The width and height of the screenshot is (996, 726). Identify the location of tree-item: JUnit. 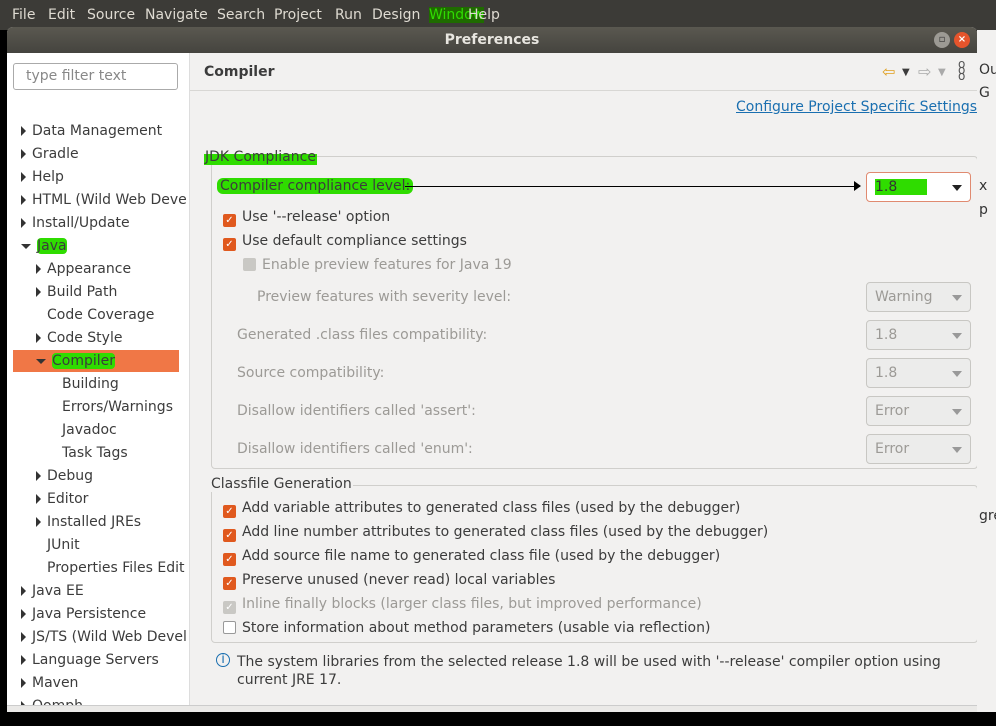
(43, 545).